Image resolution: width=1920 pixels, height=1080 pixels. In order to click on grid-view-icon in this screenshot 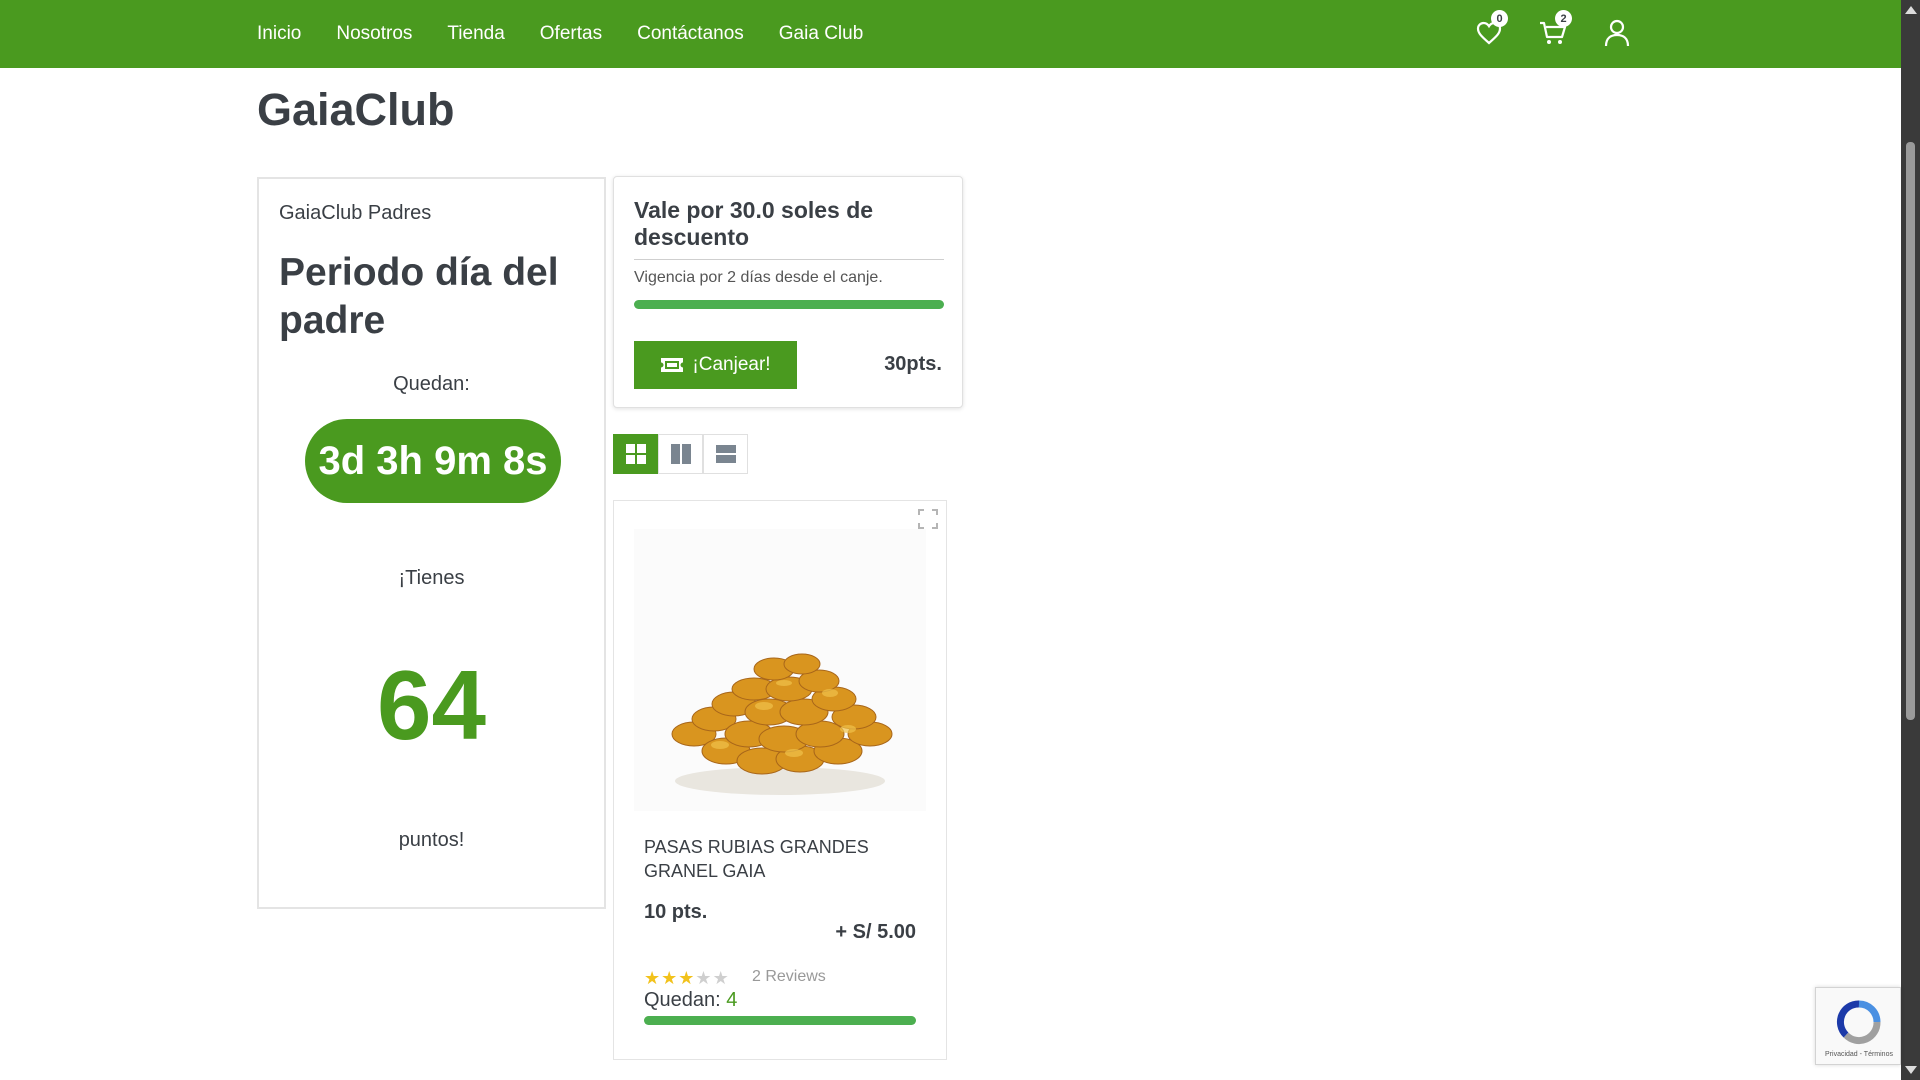, I will do `click(635, 454)`.